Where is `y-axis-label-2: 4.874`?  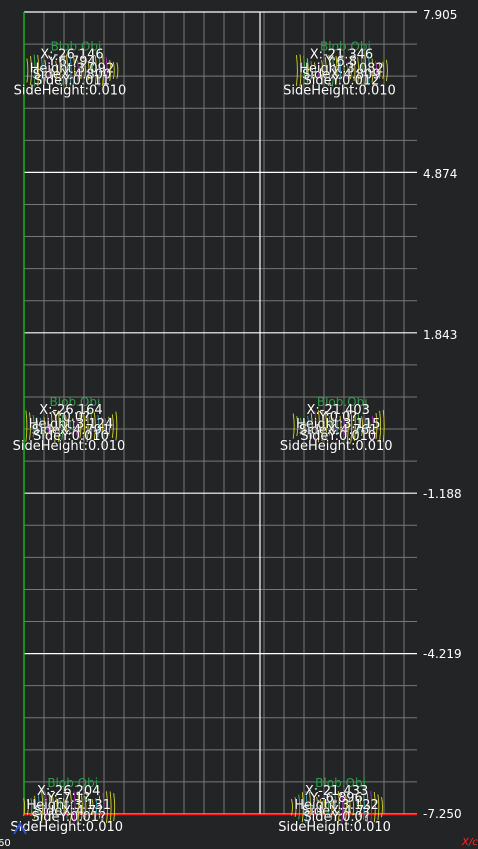 y-axis-label-2: 4.874 is located at coordinates (440, 174).